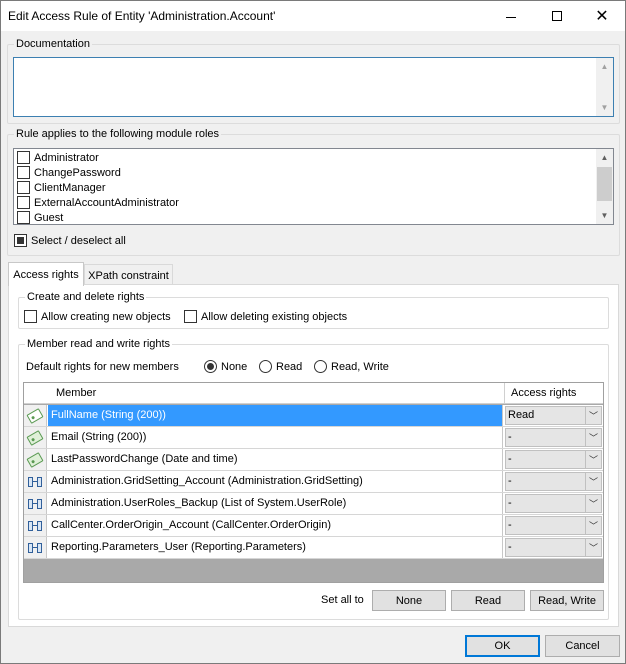 The image size is (626, 664). Describe the element at coordinates (511, 16) in the screenshot. I see `minimize-button` at that location.